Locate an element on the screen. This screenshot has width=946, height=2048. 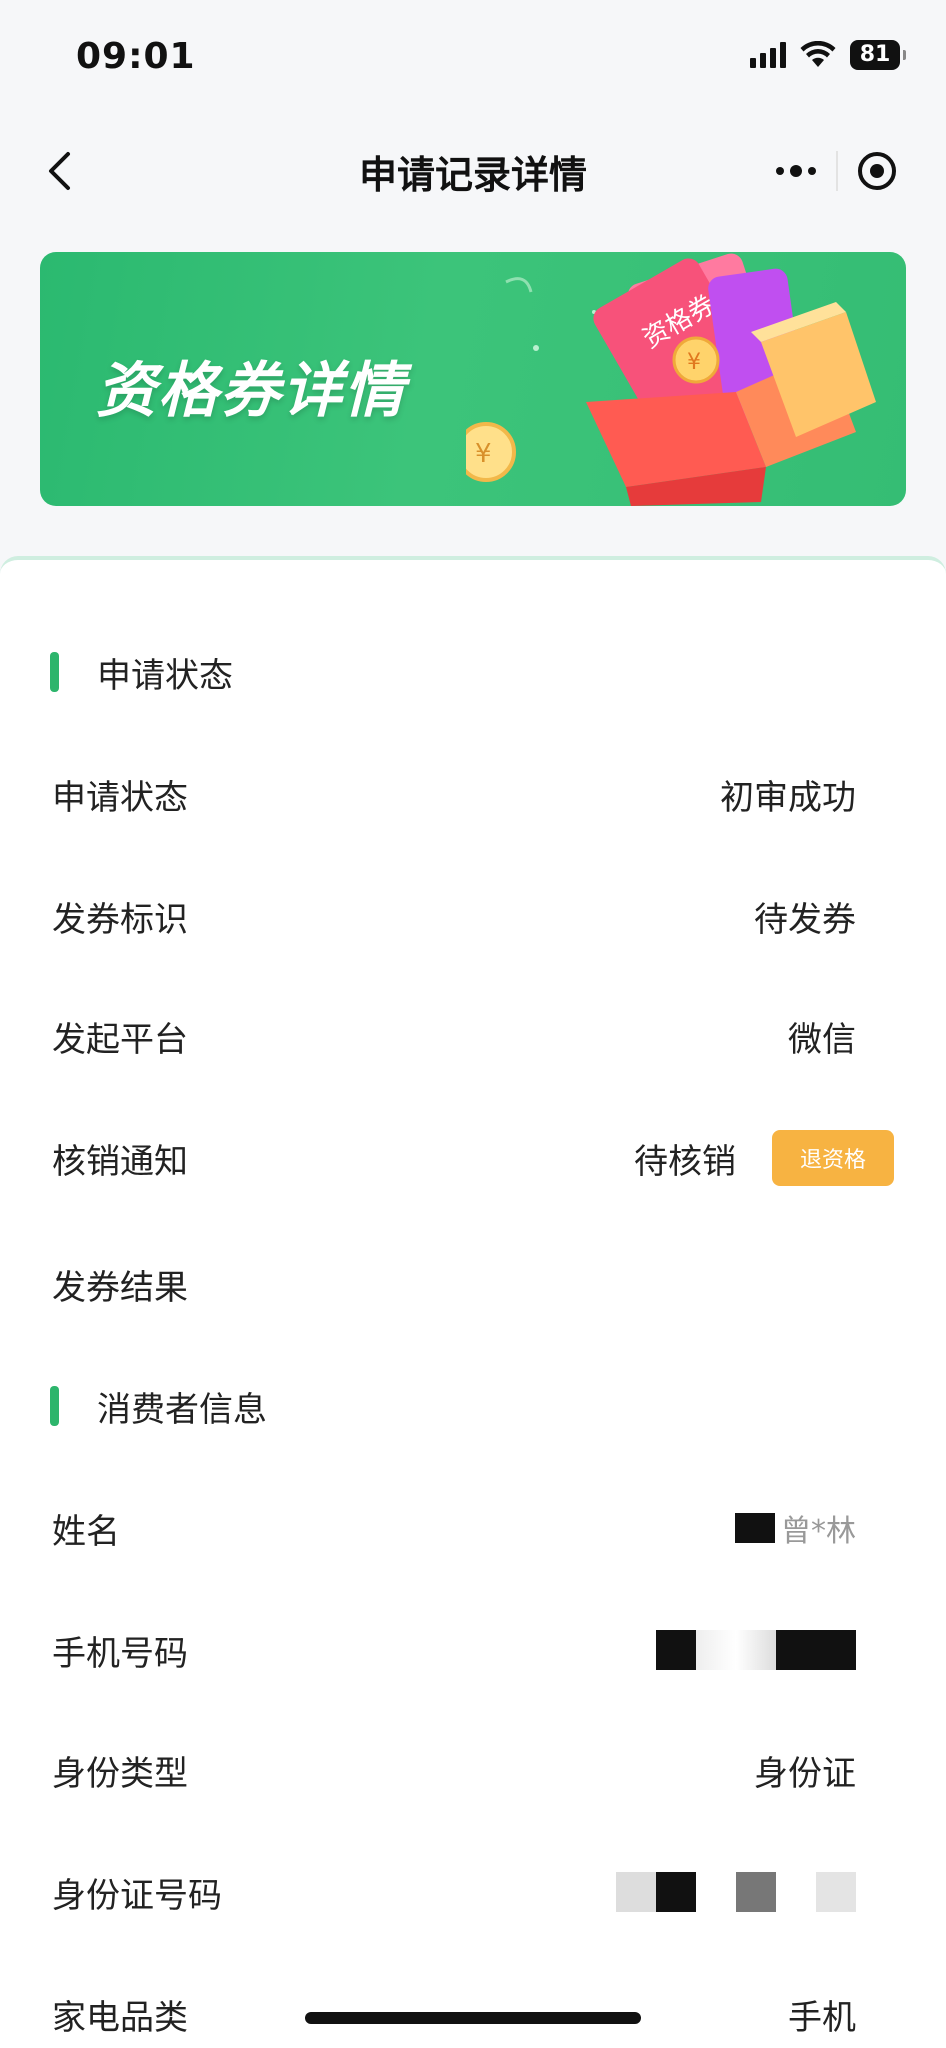
row-label: 发起平台 is located at coordinates (120, 1039).